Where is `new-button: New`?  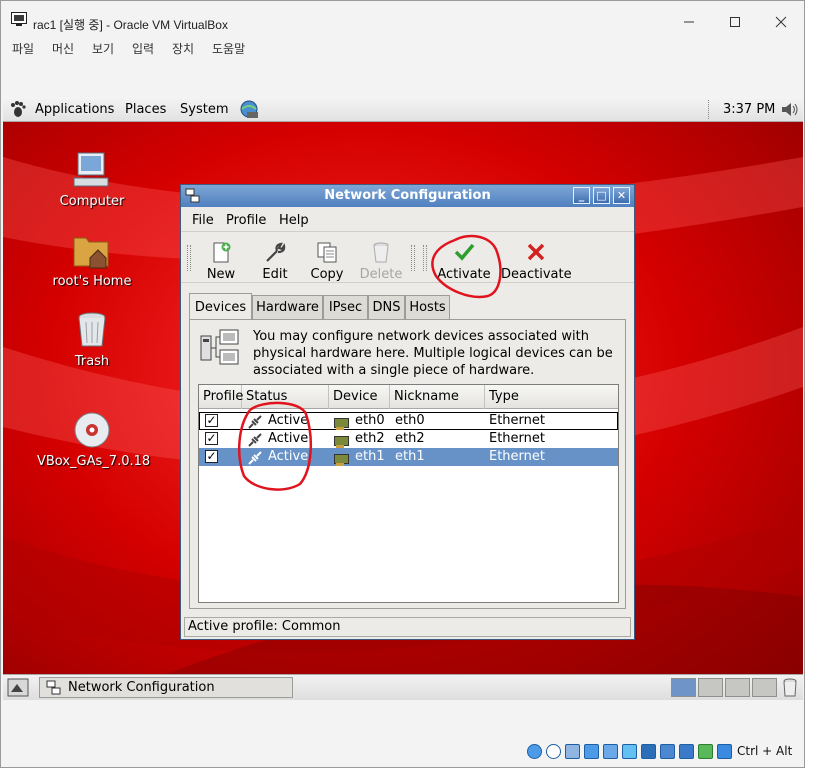 new-button: New is located at coordinates (221, 261).